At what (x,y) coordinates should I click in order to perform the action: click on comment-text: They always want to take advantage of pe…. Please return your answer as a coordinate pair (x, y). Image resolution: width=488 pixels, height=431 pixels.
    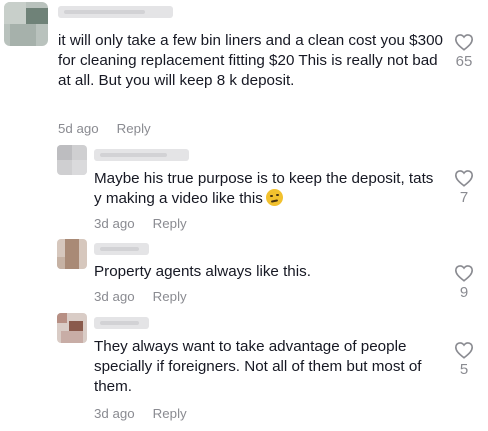
    Looking at the image, I should click on (258, 366).